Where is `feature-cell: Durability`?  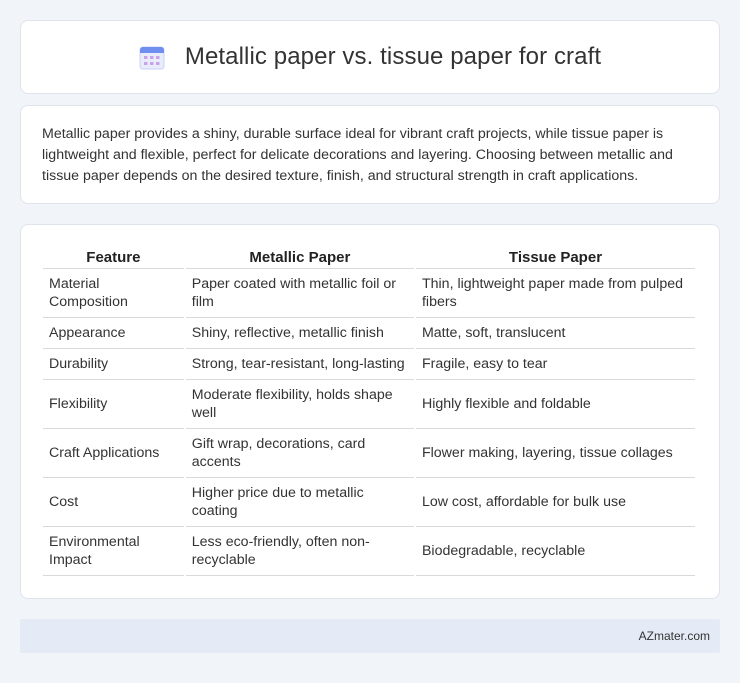
feature-cell: Durability is located at coordinates (113, 364).